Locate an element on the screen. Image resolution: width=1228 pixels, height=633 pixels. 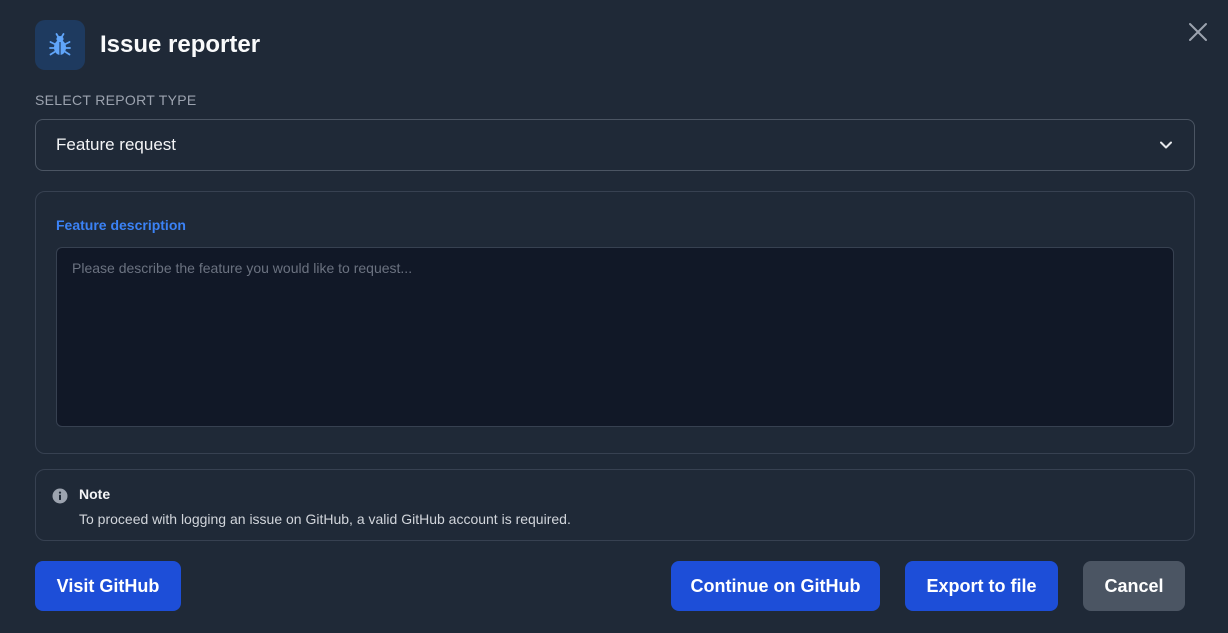
bug-icon is located at coordinates (60, 45).